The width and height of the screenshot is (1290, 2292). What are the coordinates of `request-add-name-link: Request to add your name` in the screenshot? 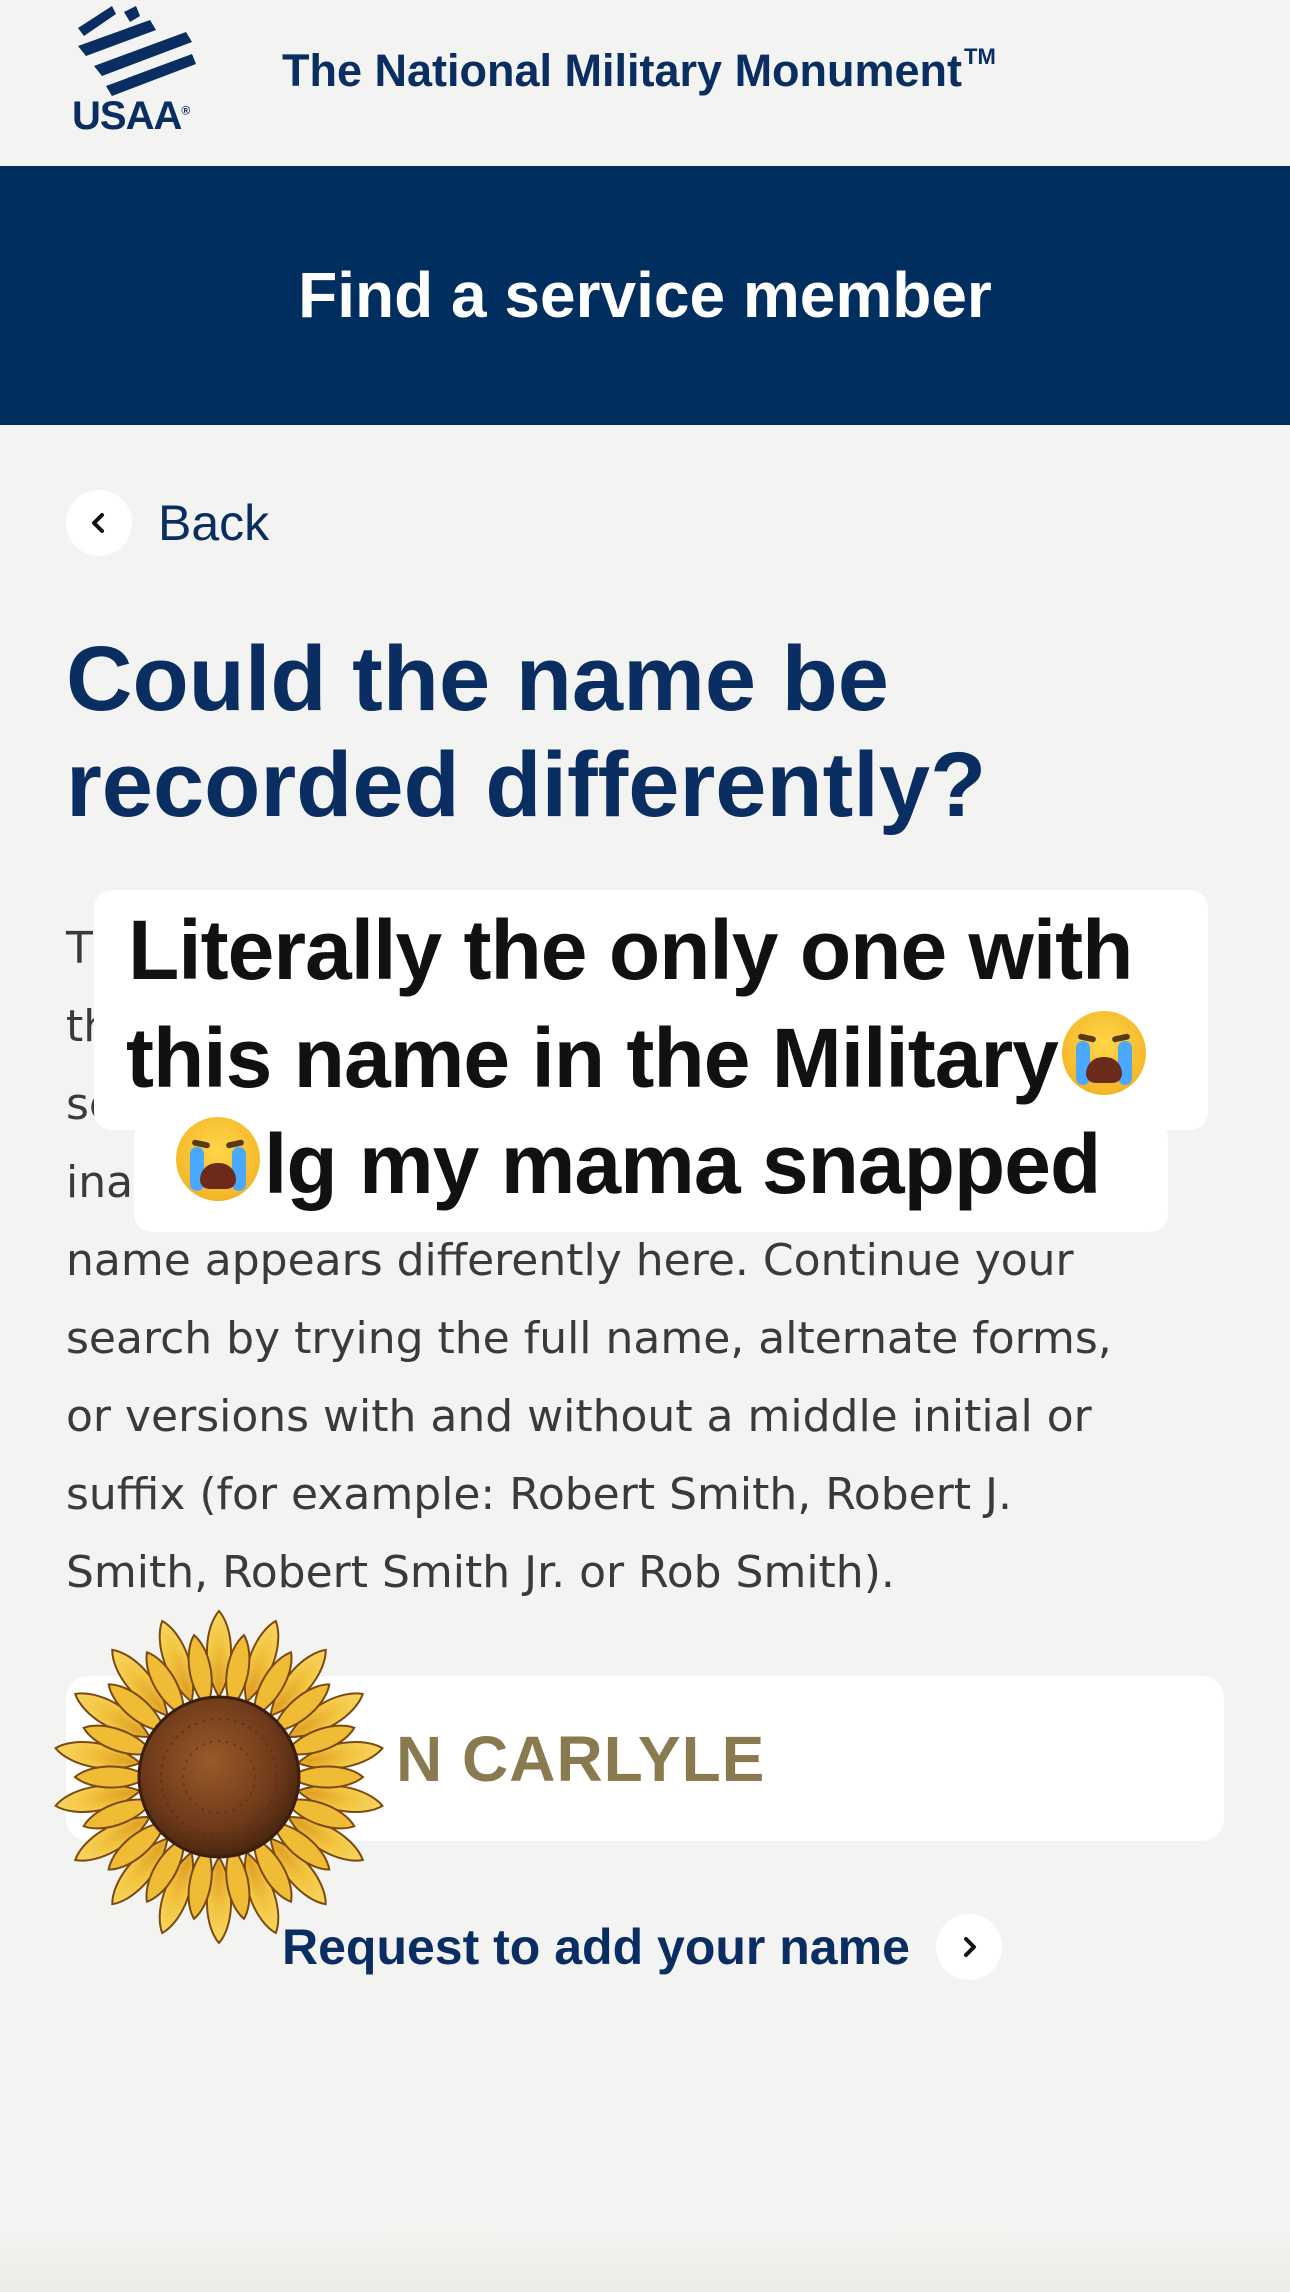 It's located at (642, 1947).